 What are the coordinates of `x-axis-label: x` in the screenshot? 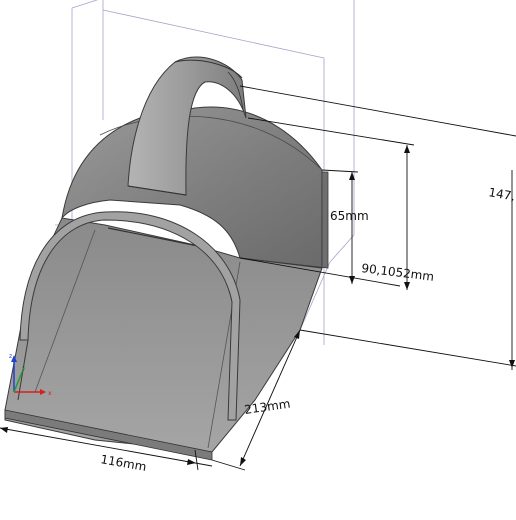 It's located at (50, 393).